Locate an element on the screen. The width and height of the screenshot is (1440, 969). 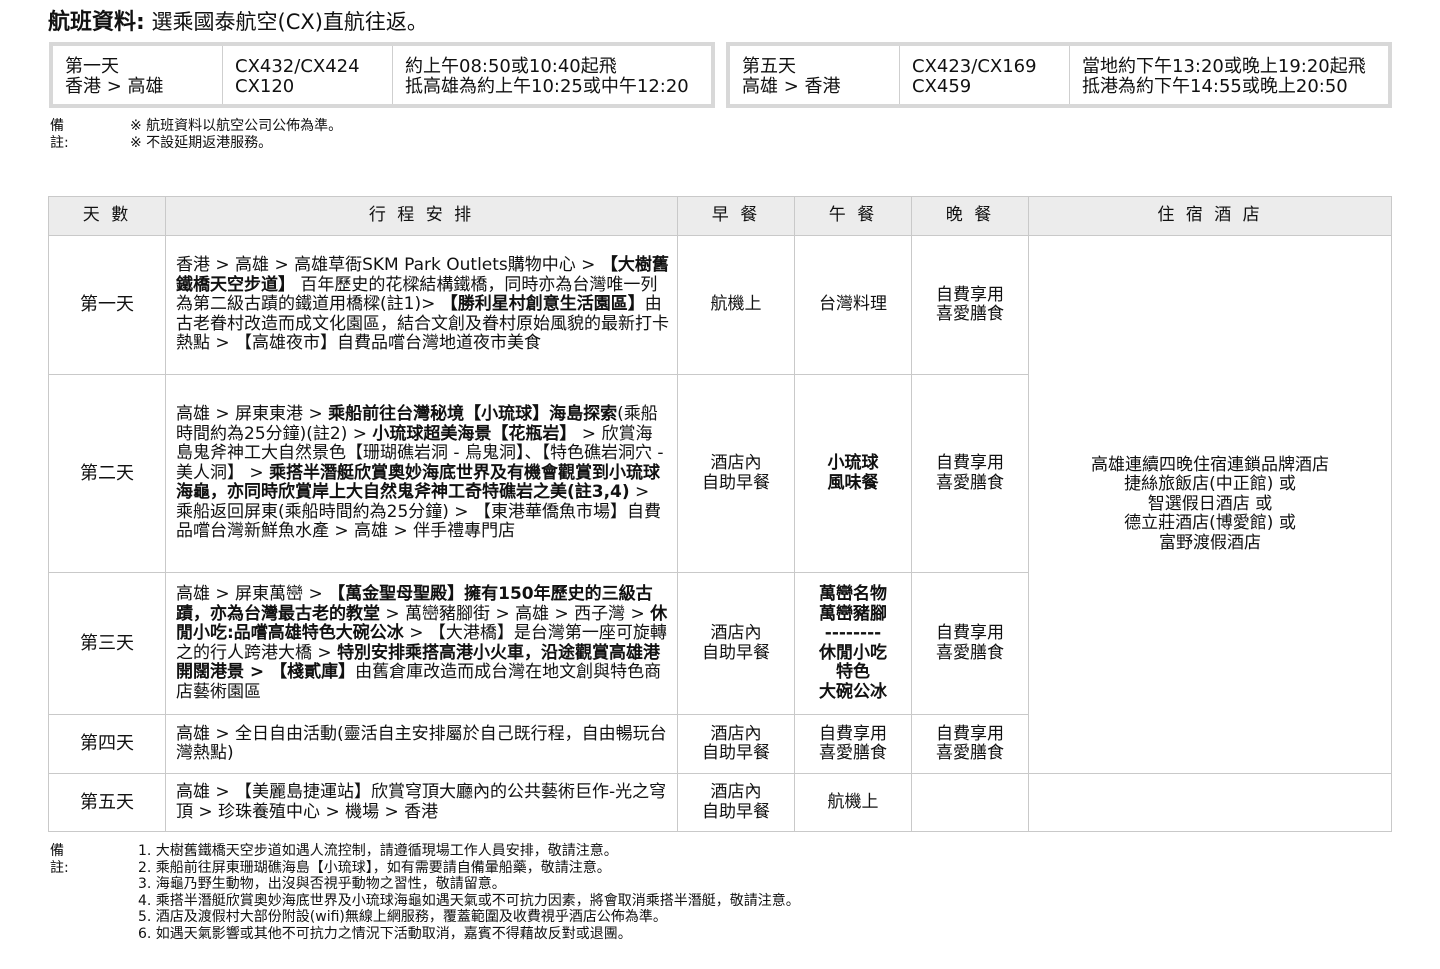
hotel-cell-empty is located at coordinates (1210, 802).